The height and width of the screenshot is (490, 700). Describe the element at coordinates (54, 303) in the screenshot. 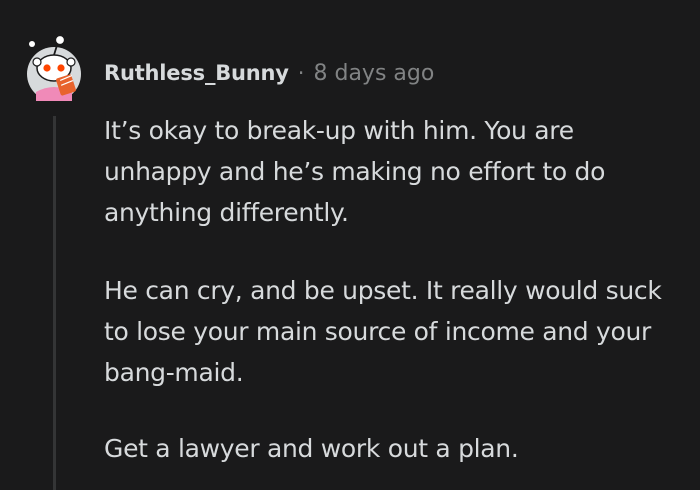

I see `thread-collapse-line` at that location.